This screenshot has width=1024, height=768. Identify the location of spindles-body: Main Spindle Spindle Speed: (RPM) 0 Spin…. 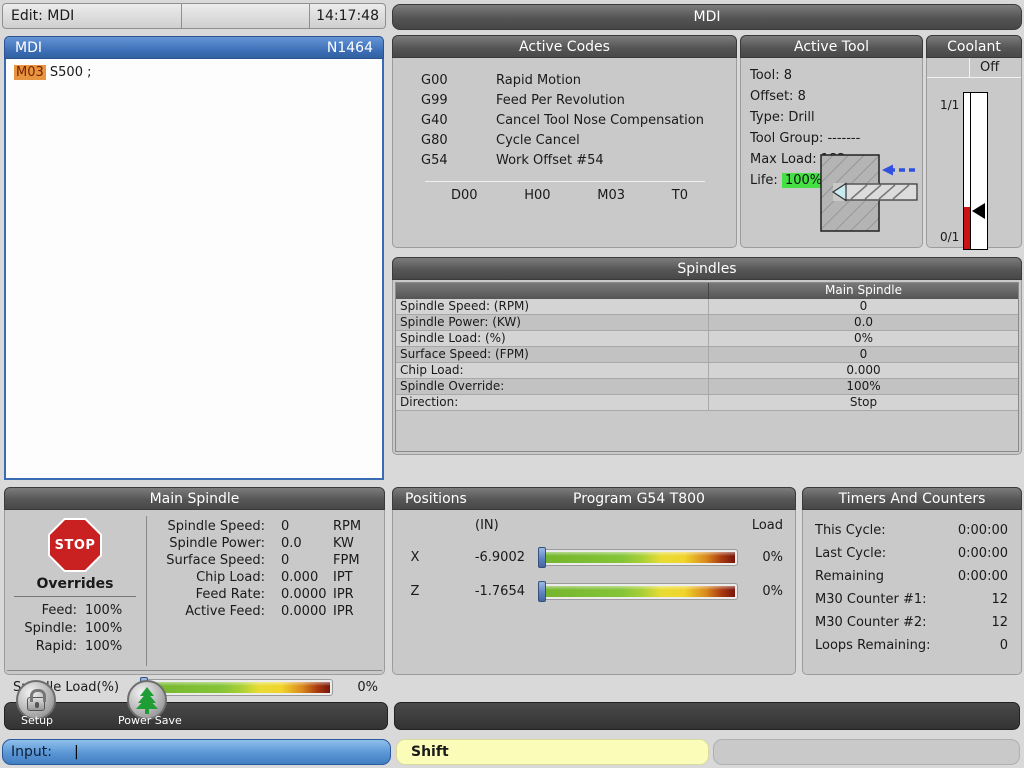
(707, 367).